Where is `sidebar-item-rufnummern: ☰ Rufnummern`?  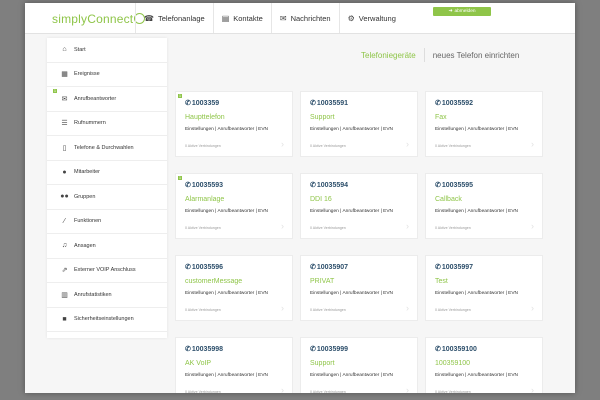 sidebar-item-rufnummern: ☰ Rufnummern is located at coordinates (107, 124).